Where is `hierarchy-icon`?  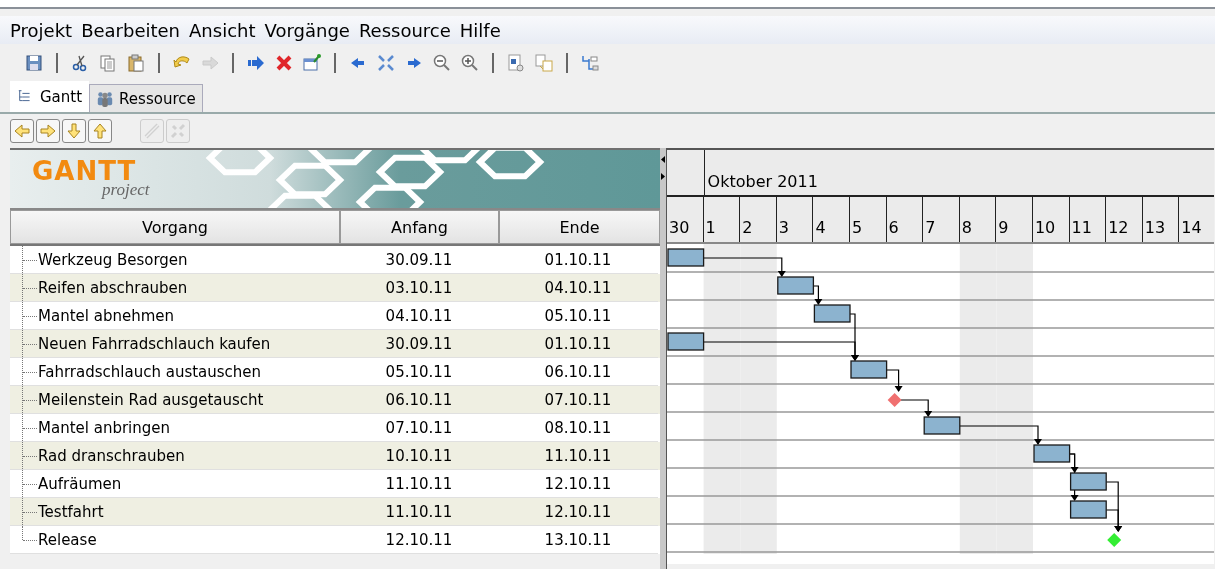 hierarchy-icon is located at coordinates (590, 63).